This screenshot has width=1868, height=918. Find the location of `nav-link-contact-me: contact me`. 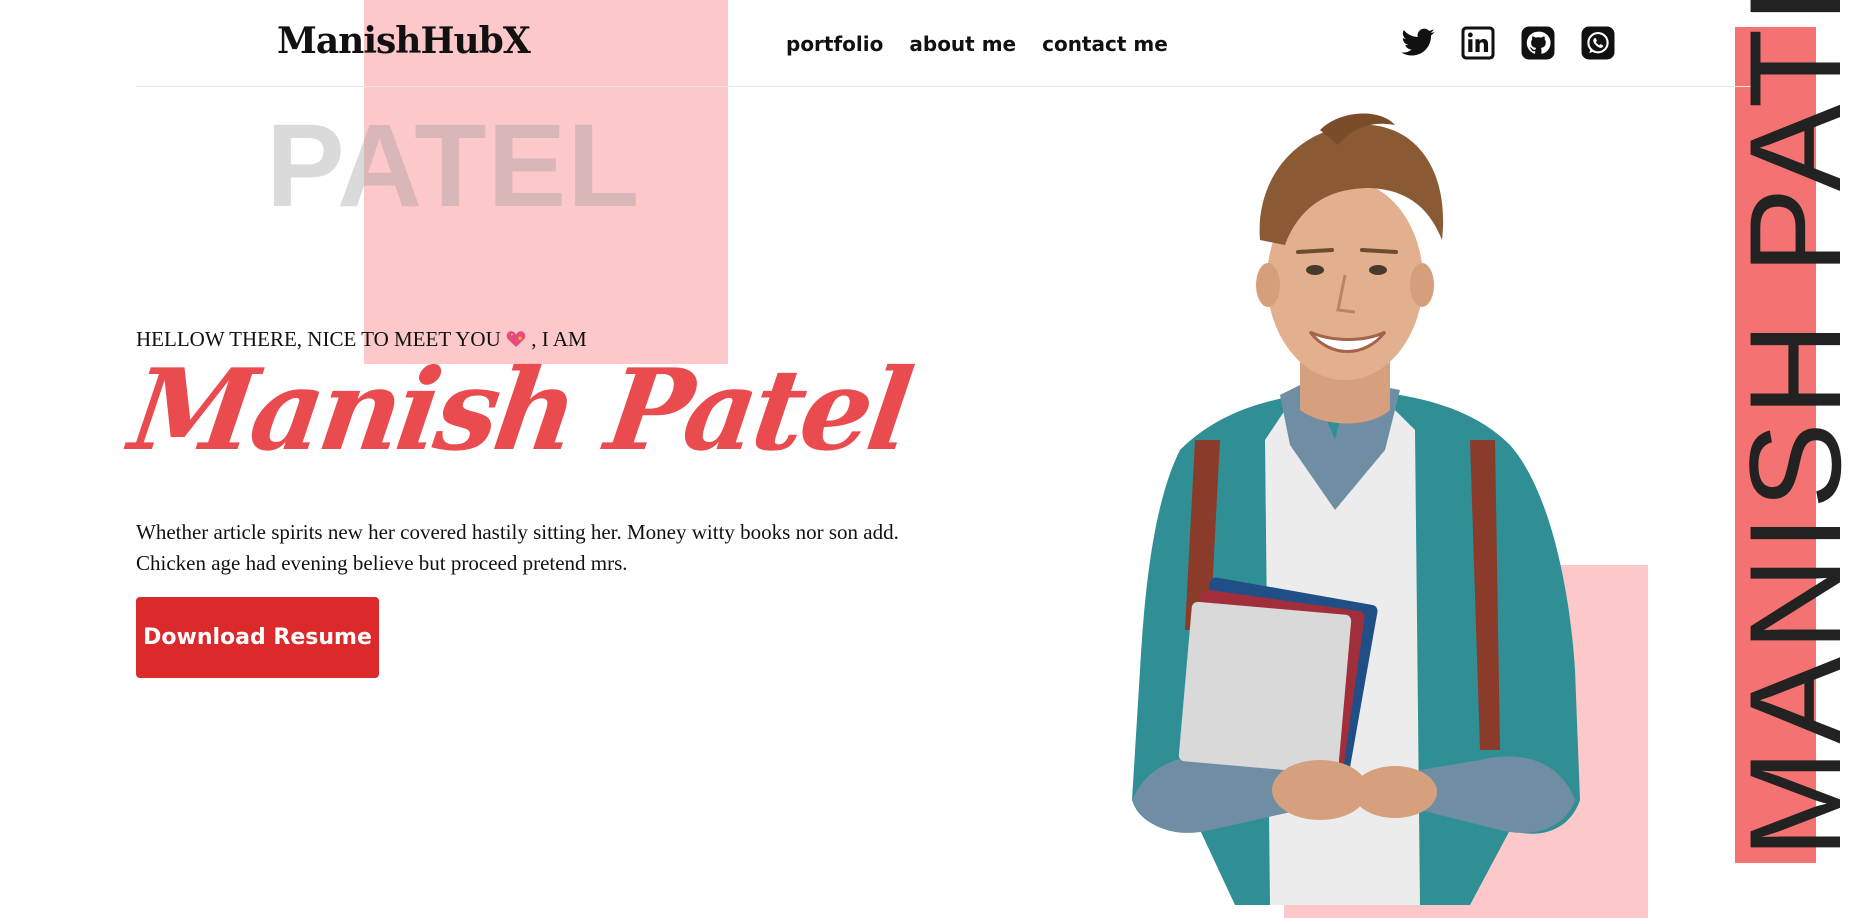

nav-link-contact-me: contact me is located at coordinates (1105, 44).